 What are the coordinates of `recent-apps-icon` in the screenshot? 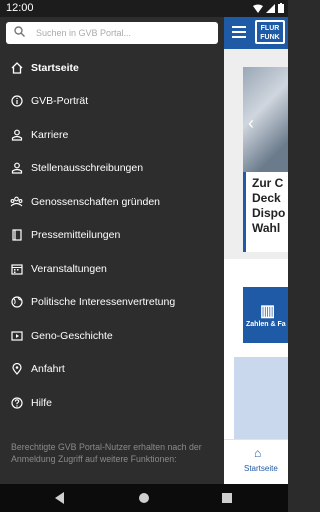 It's located at (227, 498).